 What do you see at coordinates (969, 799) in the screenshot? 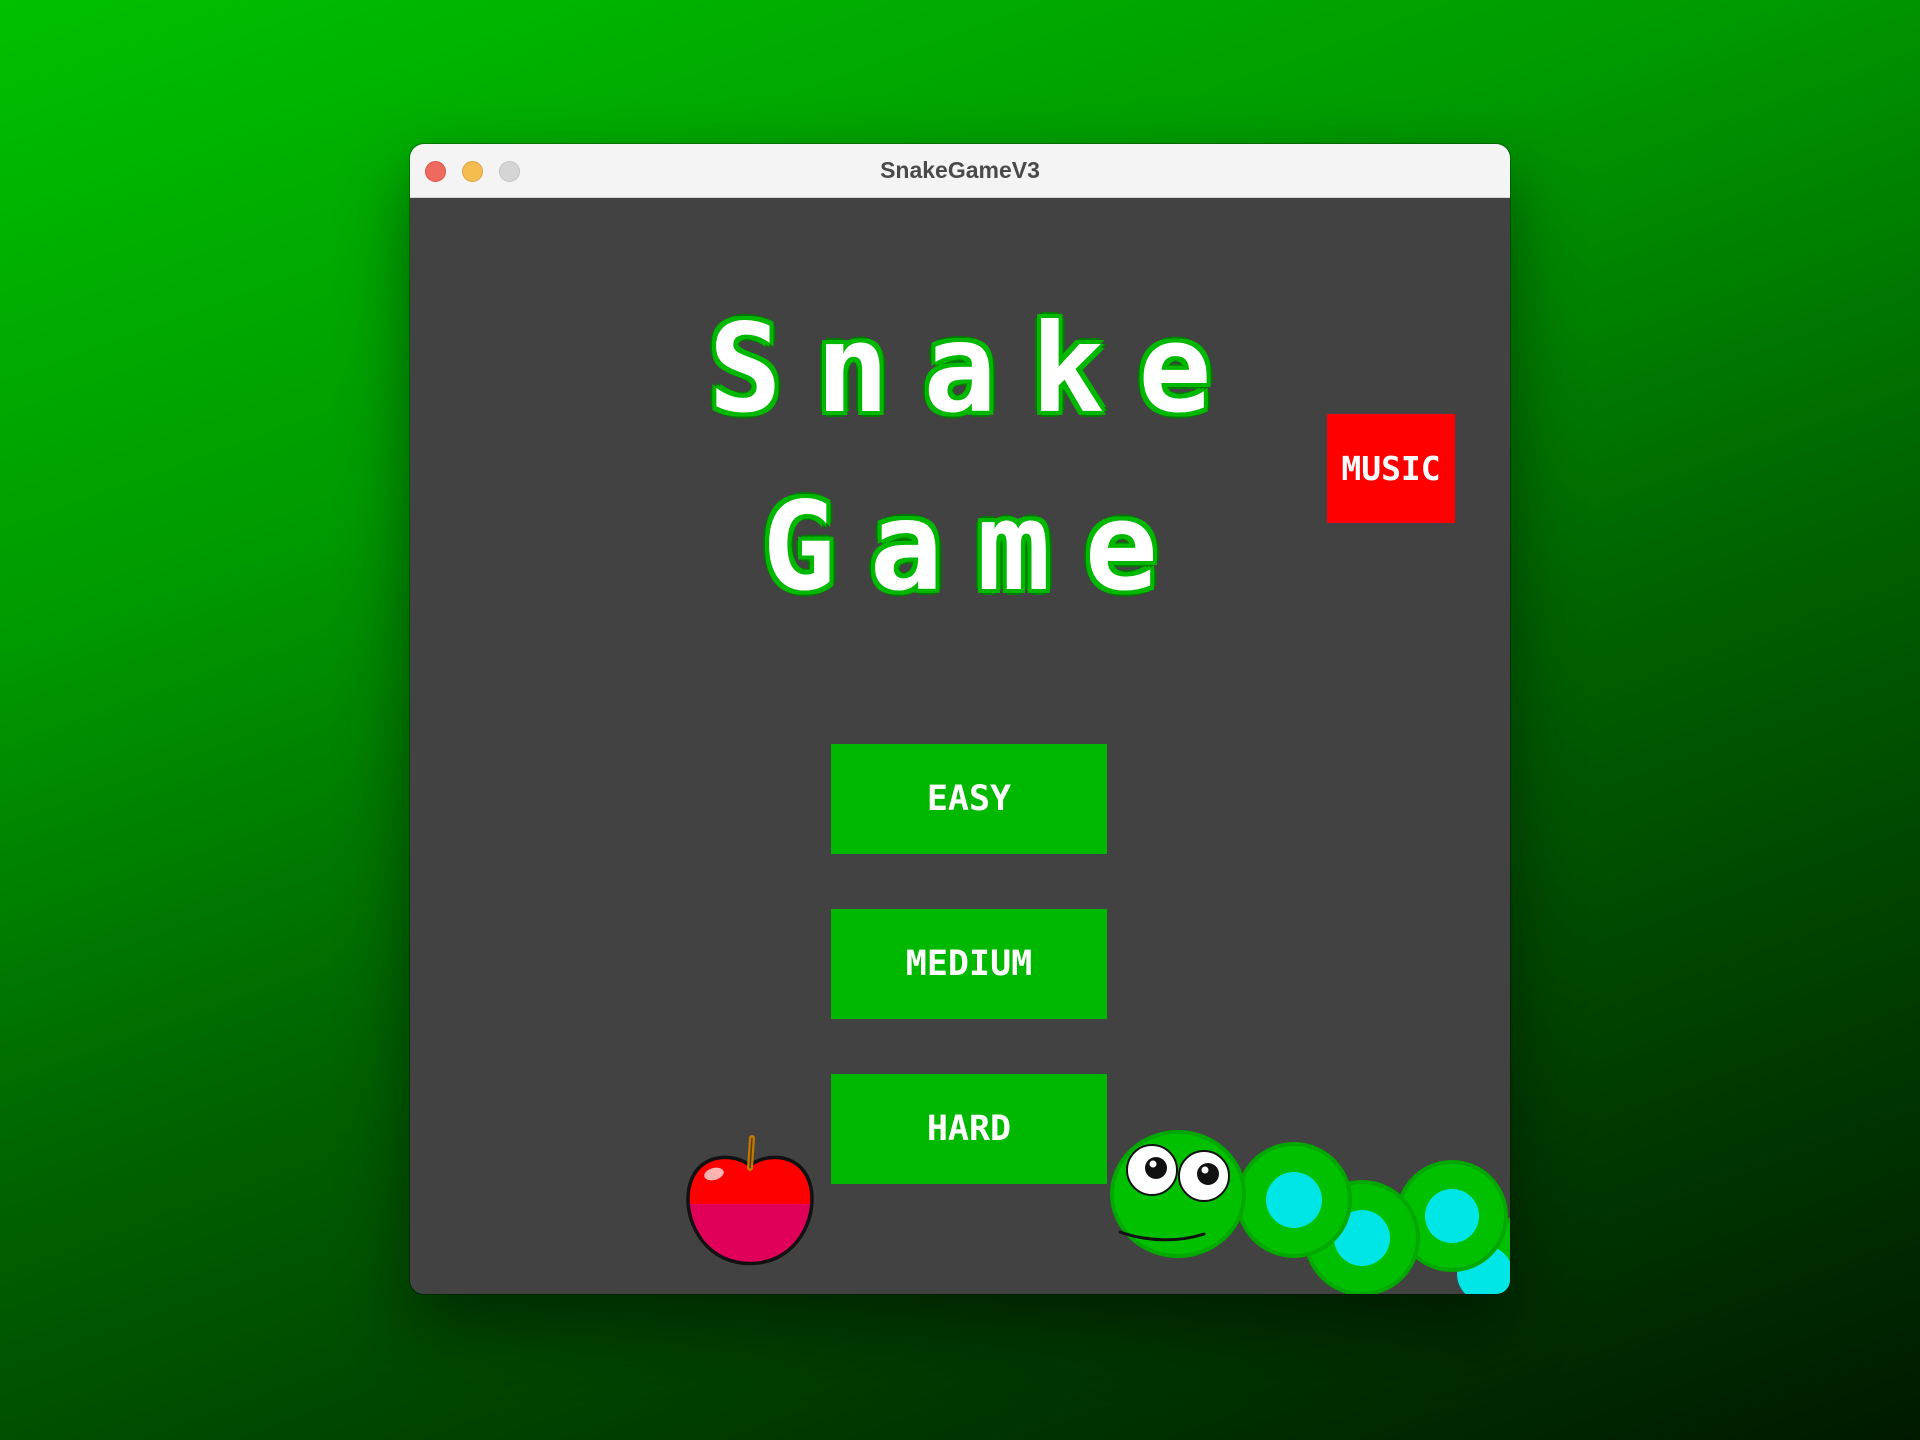
I see `easy-difficulty-button: EASY` at bounding box center [969, 799].